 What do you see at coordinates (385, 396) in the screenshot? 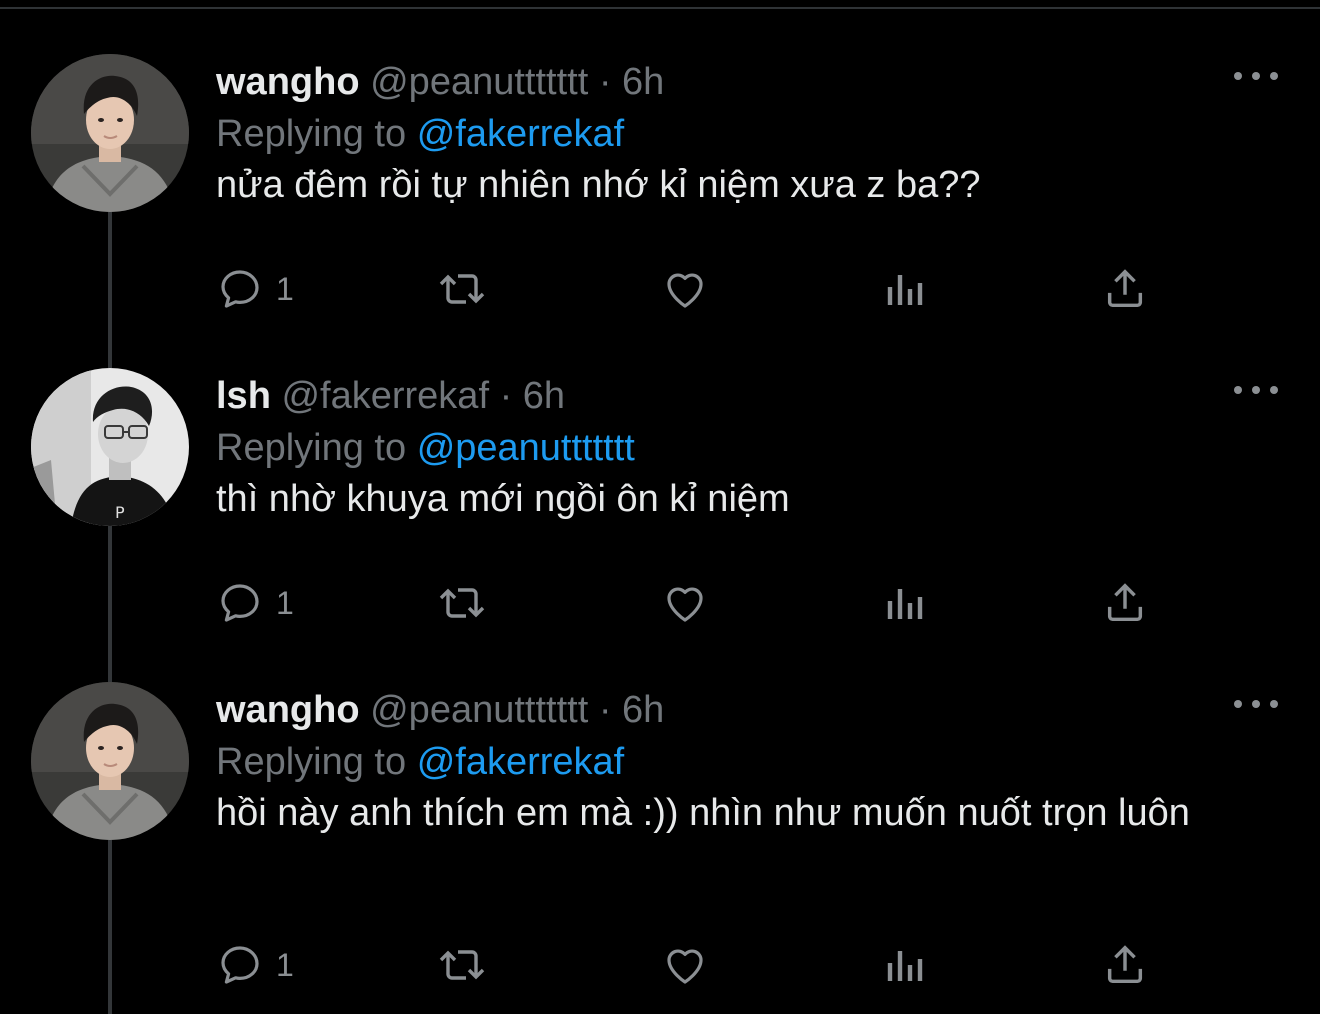
I see `user-handle: @fakerrekaf` at bounding box center [385, 396].